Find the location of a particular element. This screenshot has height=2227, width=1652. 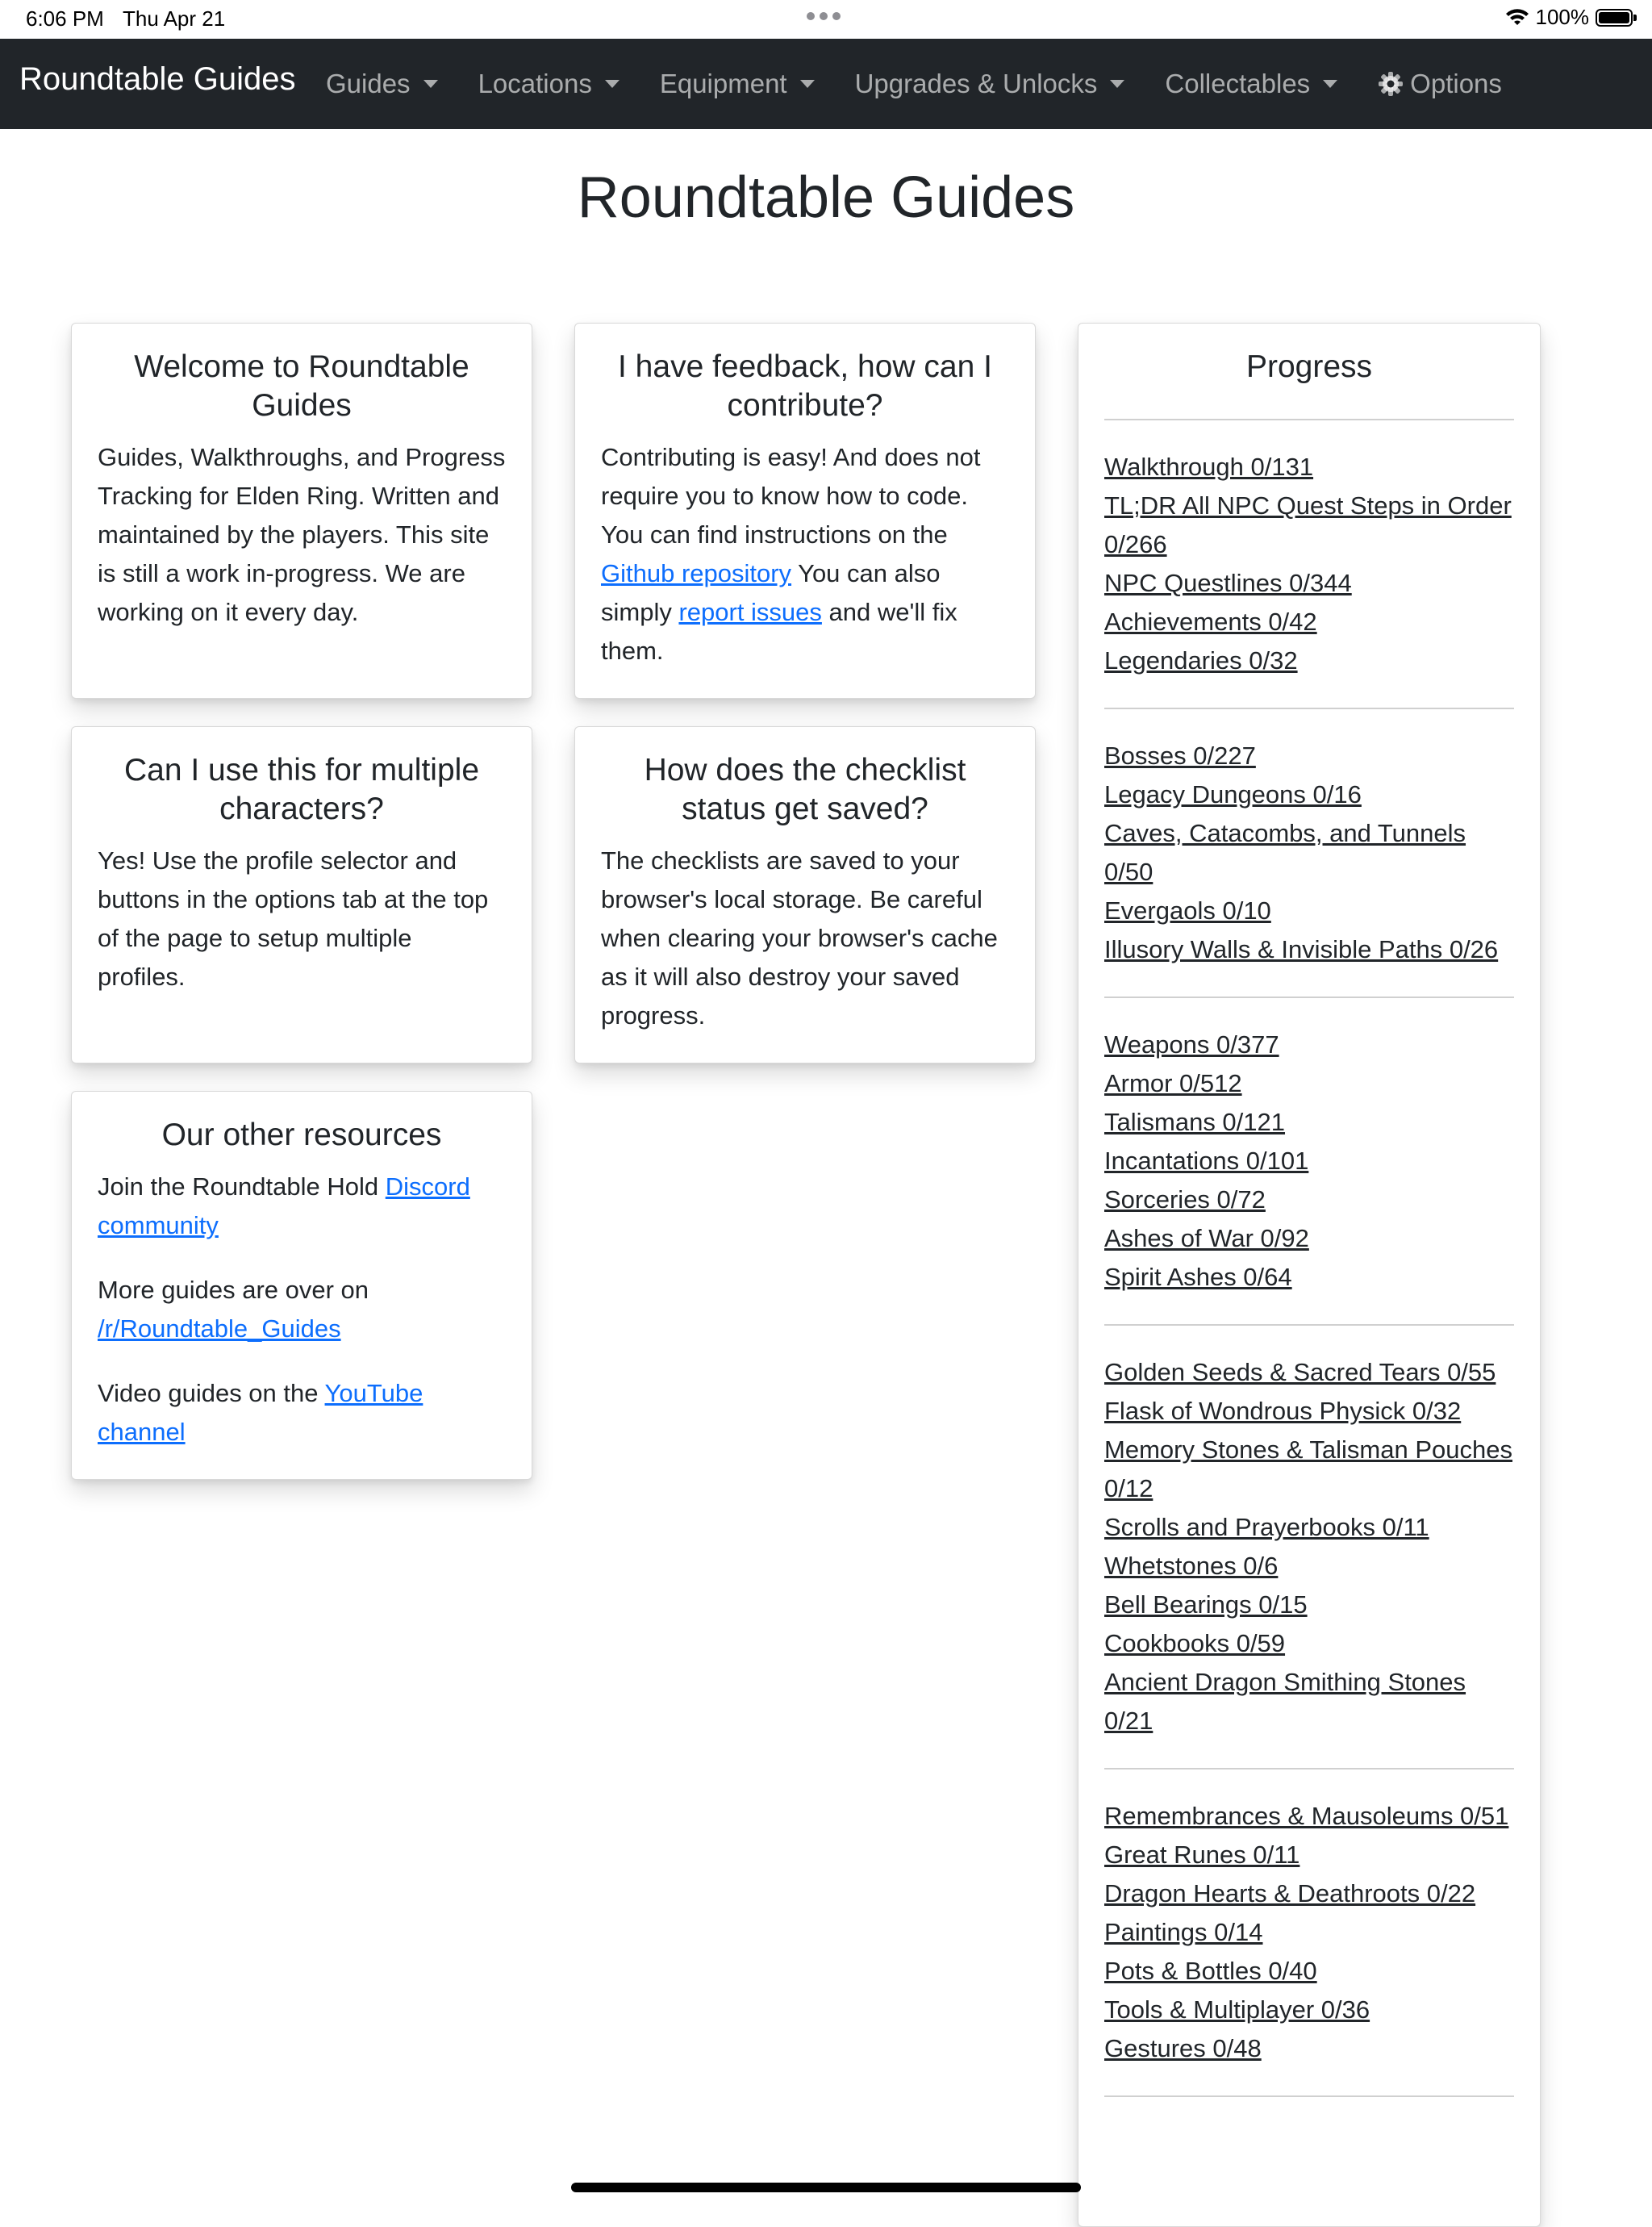

nav-guides-dropdown: Guides is located at coordinates (382, 84).